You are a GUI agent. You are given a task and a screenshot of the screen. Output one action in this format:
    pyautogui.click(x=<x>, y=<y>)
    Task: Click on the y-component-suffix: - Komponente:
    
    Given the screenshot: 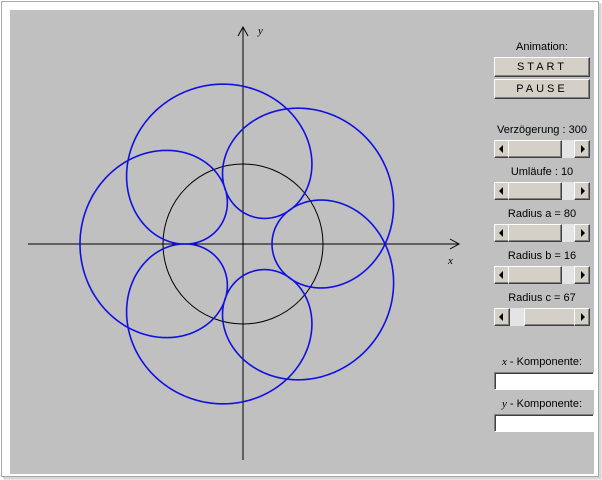 What is the action you would take?
    pyautogui.click(x=544, y=404)
    